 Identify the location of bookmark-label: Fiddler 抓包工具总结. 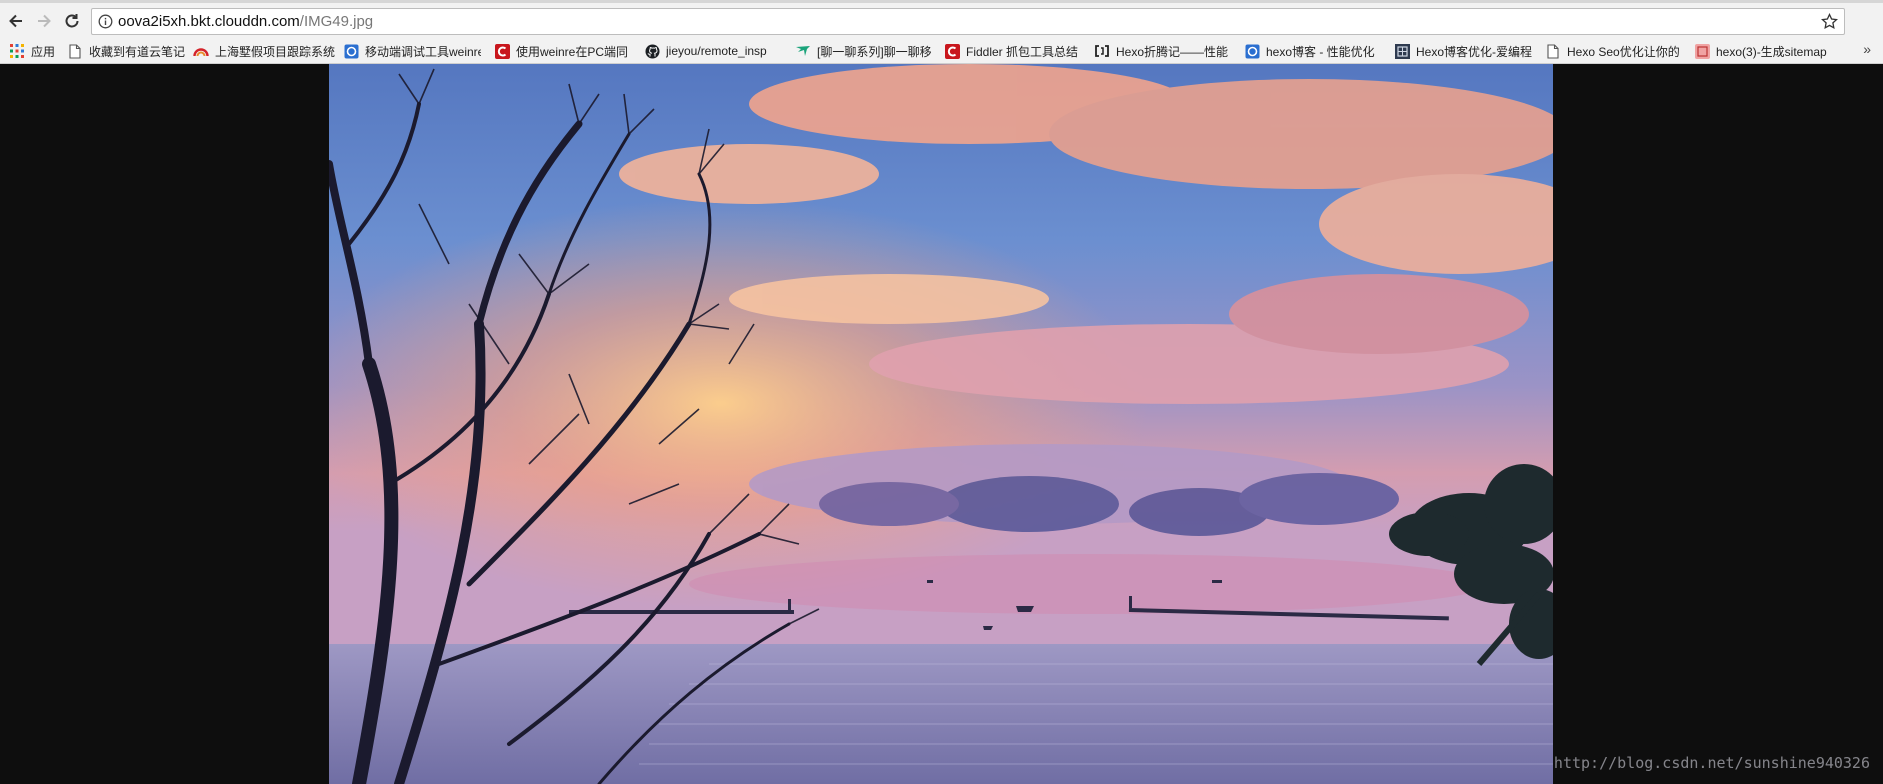
(1022, 51).